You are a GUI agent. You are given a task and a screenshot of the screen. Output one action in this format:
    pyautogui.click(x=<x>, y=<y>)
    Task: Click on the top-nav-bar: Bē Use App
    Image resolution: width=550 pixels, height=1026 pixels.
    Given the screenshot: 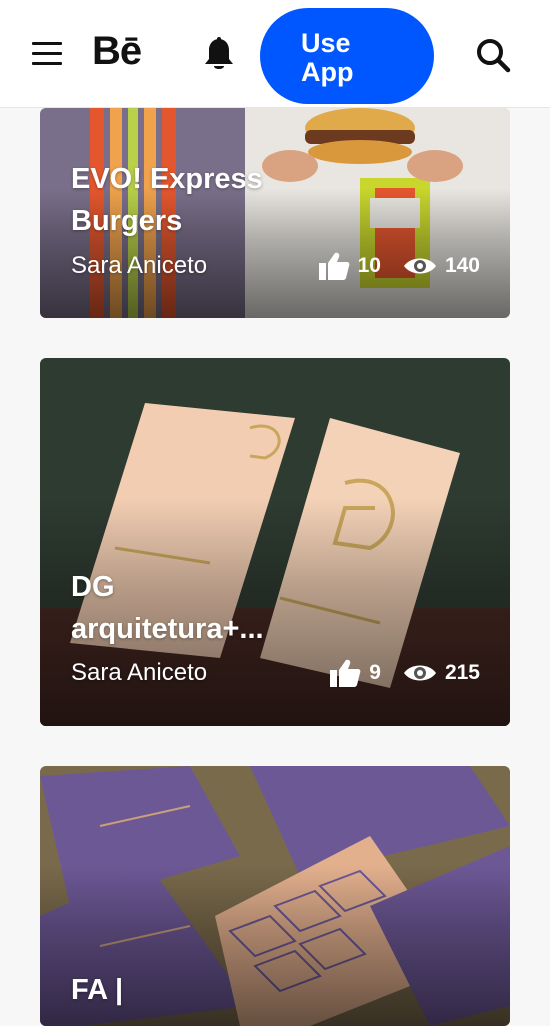 What is the action you would take?
    pyautogui.click(x=275, y=54)
    